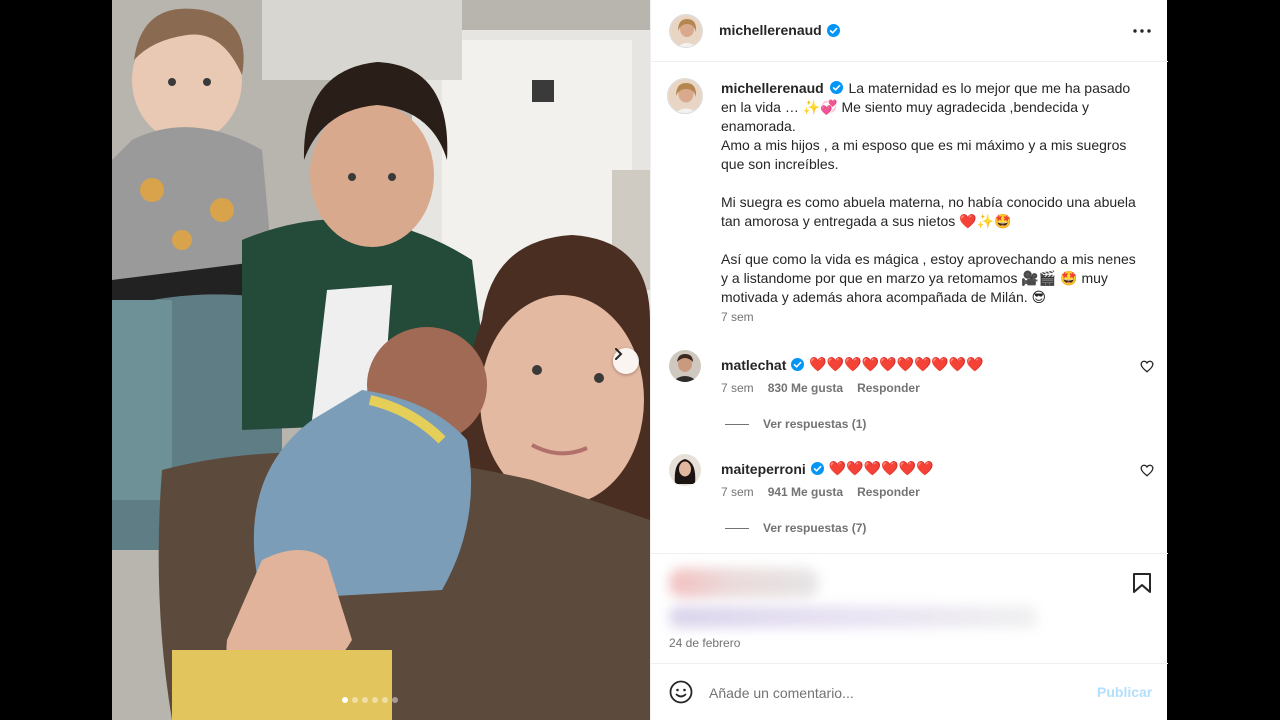 Image resolution: width=1280 pixels, height=720 pixels. I want to click on more-options-button, so click(1142, 31).